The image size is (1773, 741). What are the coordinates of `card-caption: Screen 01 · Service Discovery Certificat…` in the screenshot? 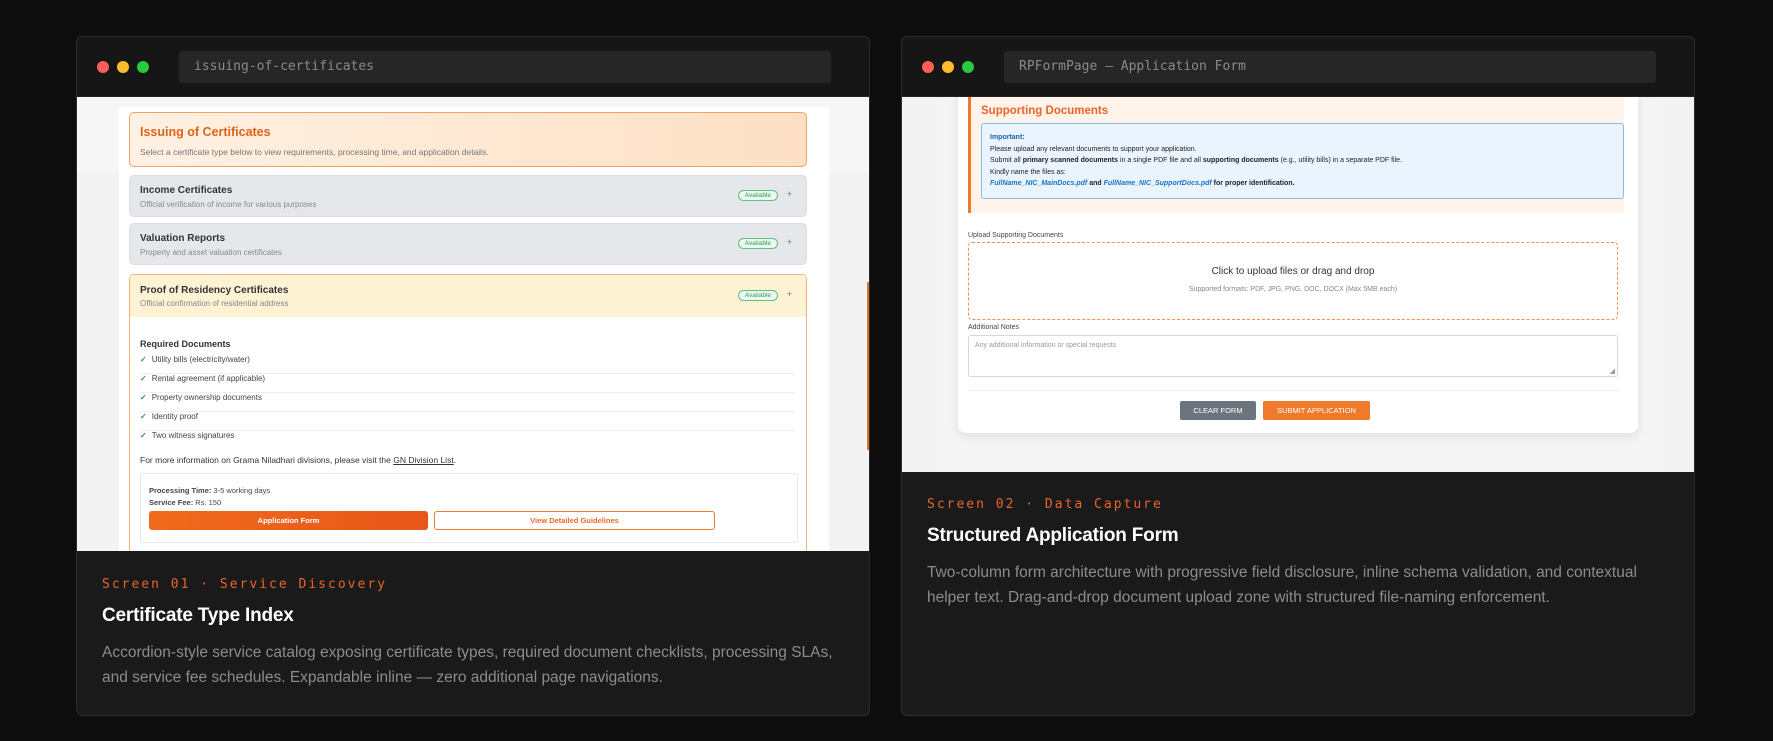 It's located at (473, 633).